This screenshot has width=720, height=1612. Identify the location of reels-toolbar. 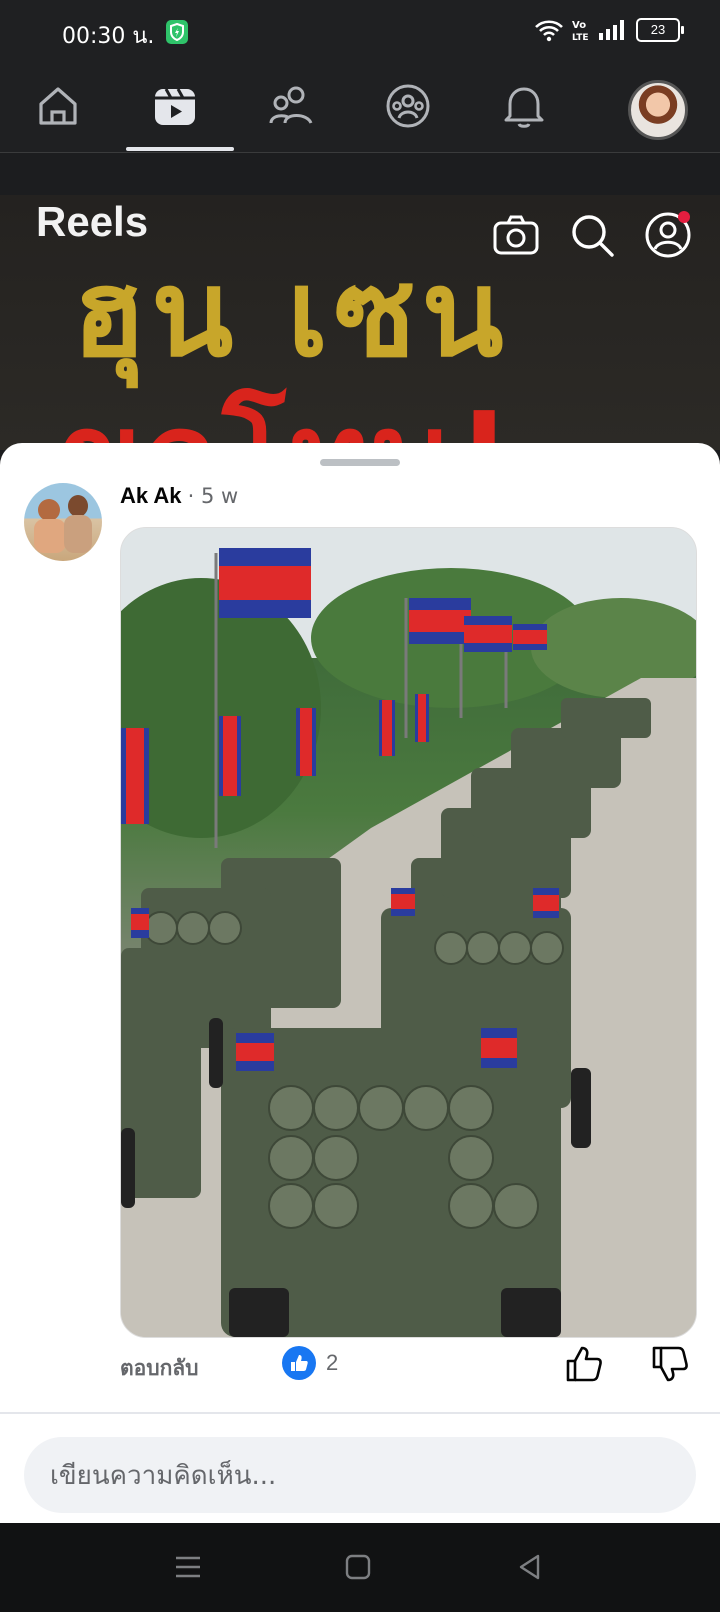
(592, 235).